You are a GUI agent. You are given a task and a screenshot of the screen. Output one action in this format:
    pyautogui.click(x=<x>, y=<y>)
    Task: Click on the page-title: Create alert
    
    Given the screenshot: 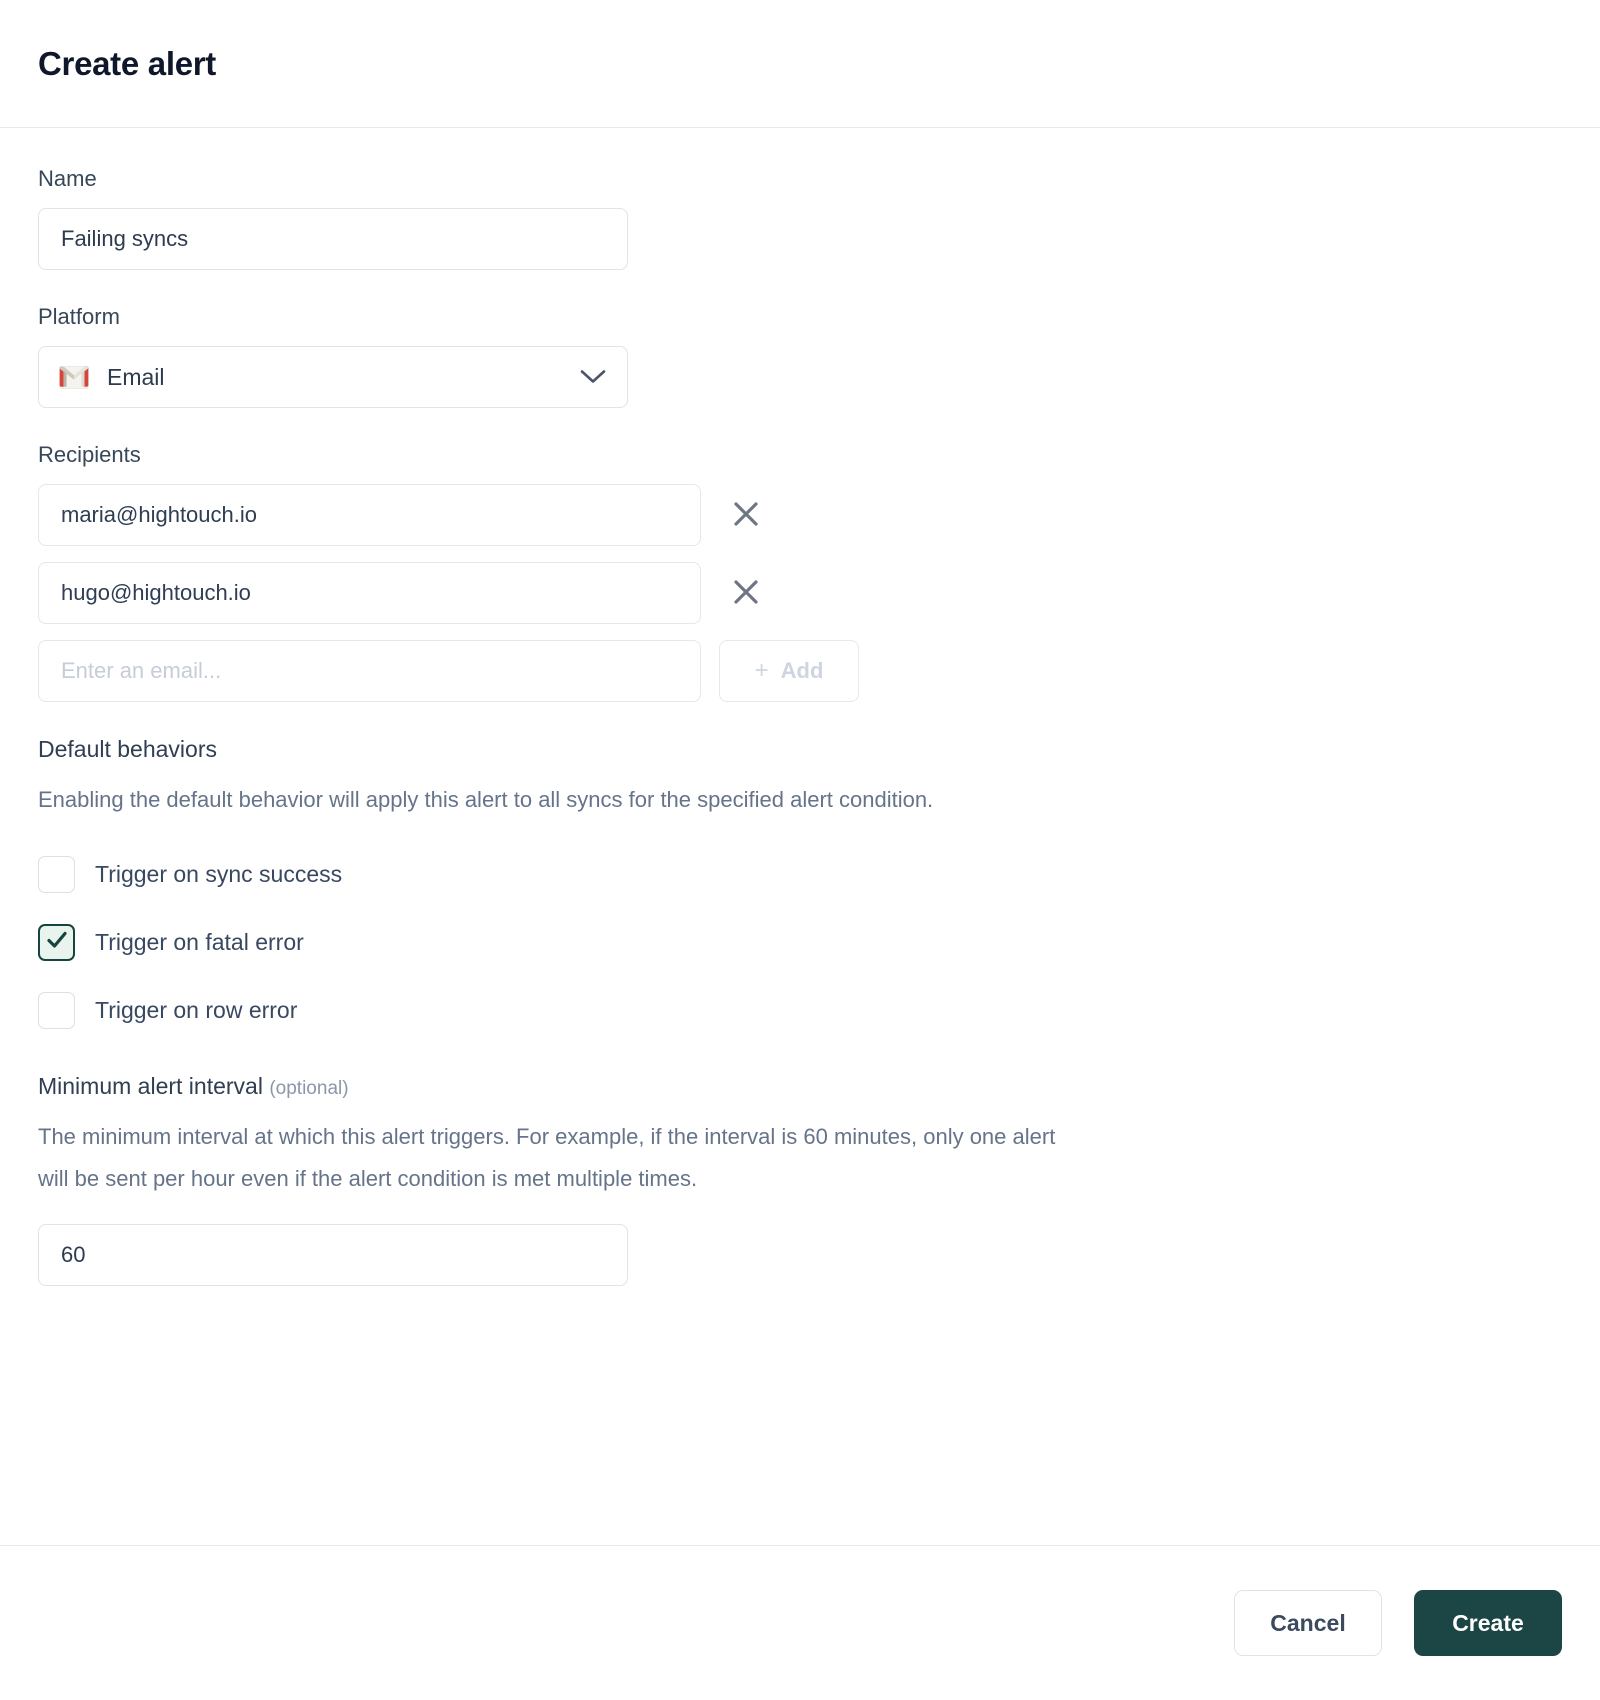 What is the action you would take?
    pyautogui.click(x=127, y=63)
    